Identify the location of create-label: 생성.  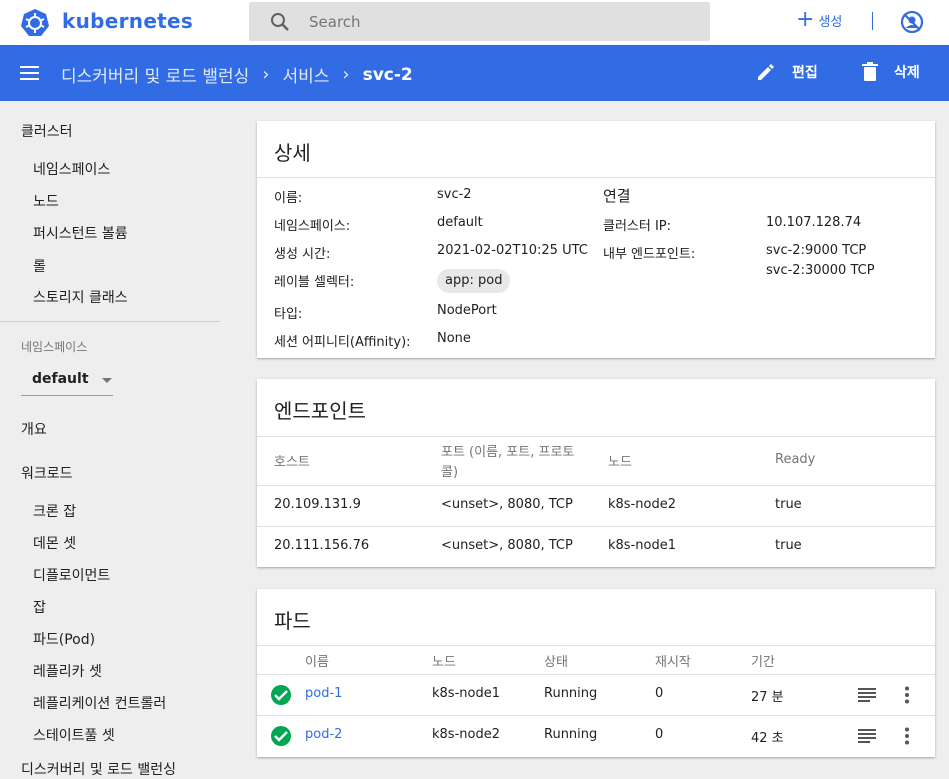
(830, 22).